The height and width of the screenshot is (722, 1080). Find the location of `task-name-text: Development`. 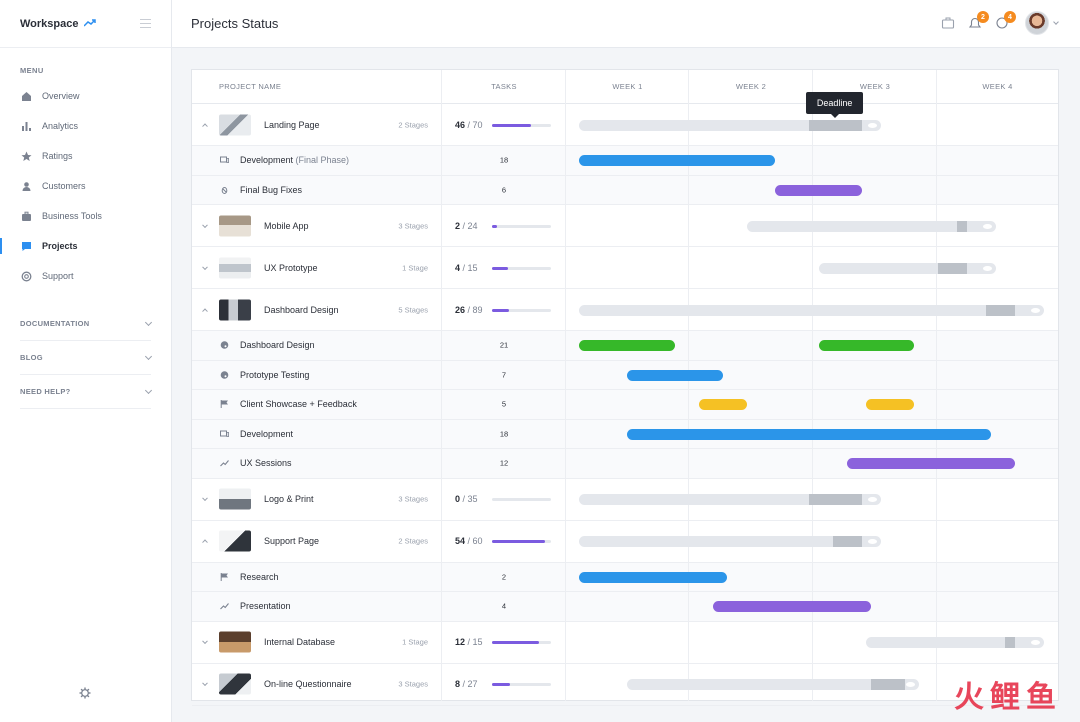

task-name-text: Development is located at coordinates (267, 433).